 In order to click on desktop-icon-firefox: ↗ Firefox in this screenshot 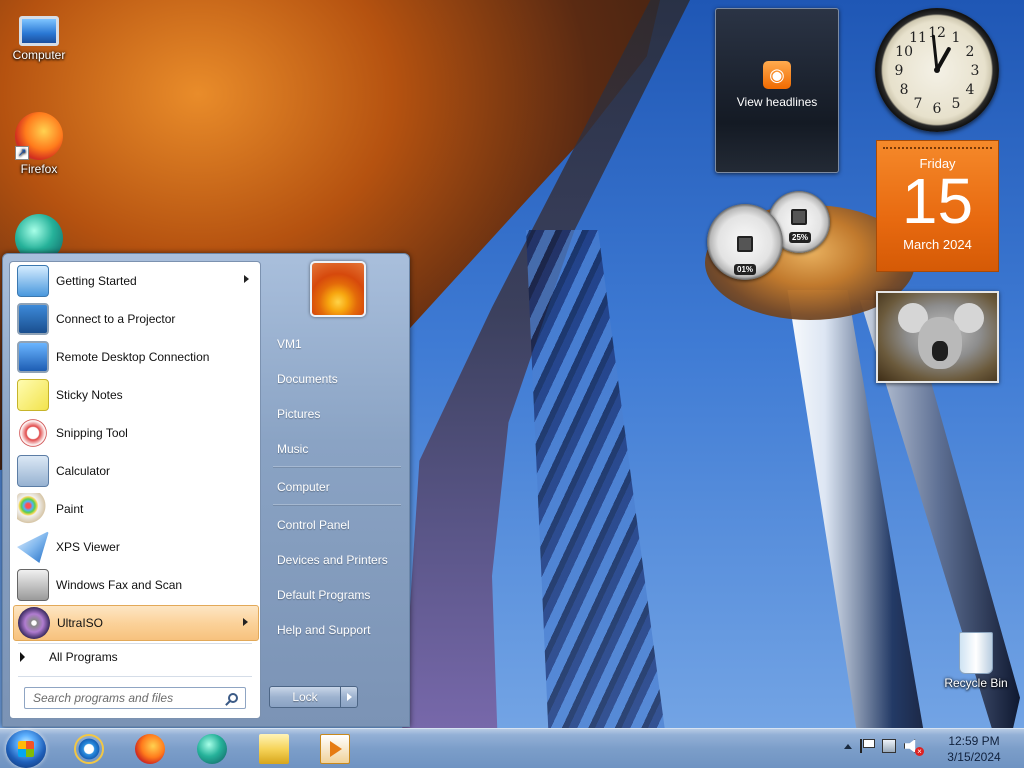, I will do `click(39, 144)`.